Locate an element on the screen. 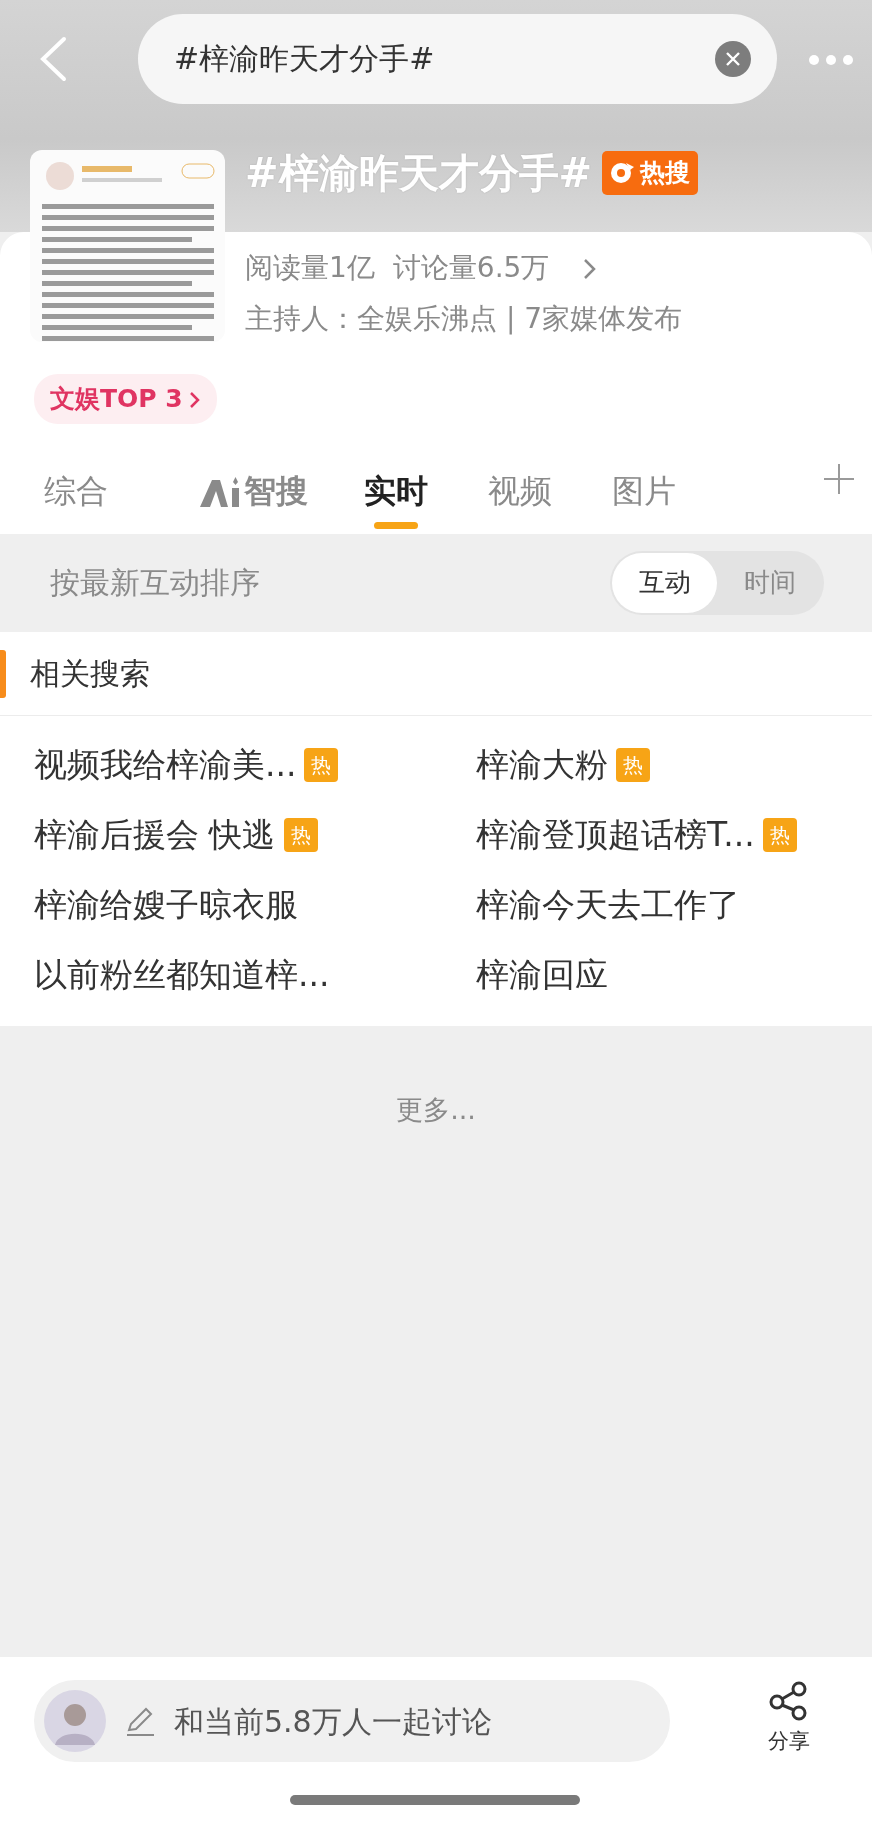  ranking-tag: 文娱TOP 3 is located at coordinates (125, 399).